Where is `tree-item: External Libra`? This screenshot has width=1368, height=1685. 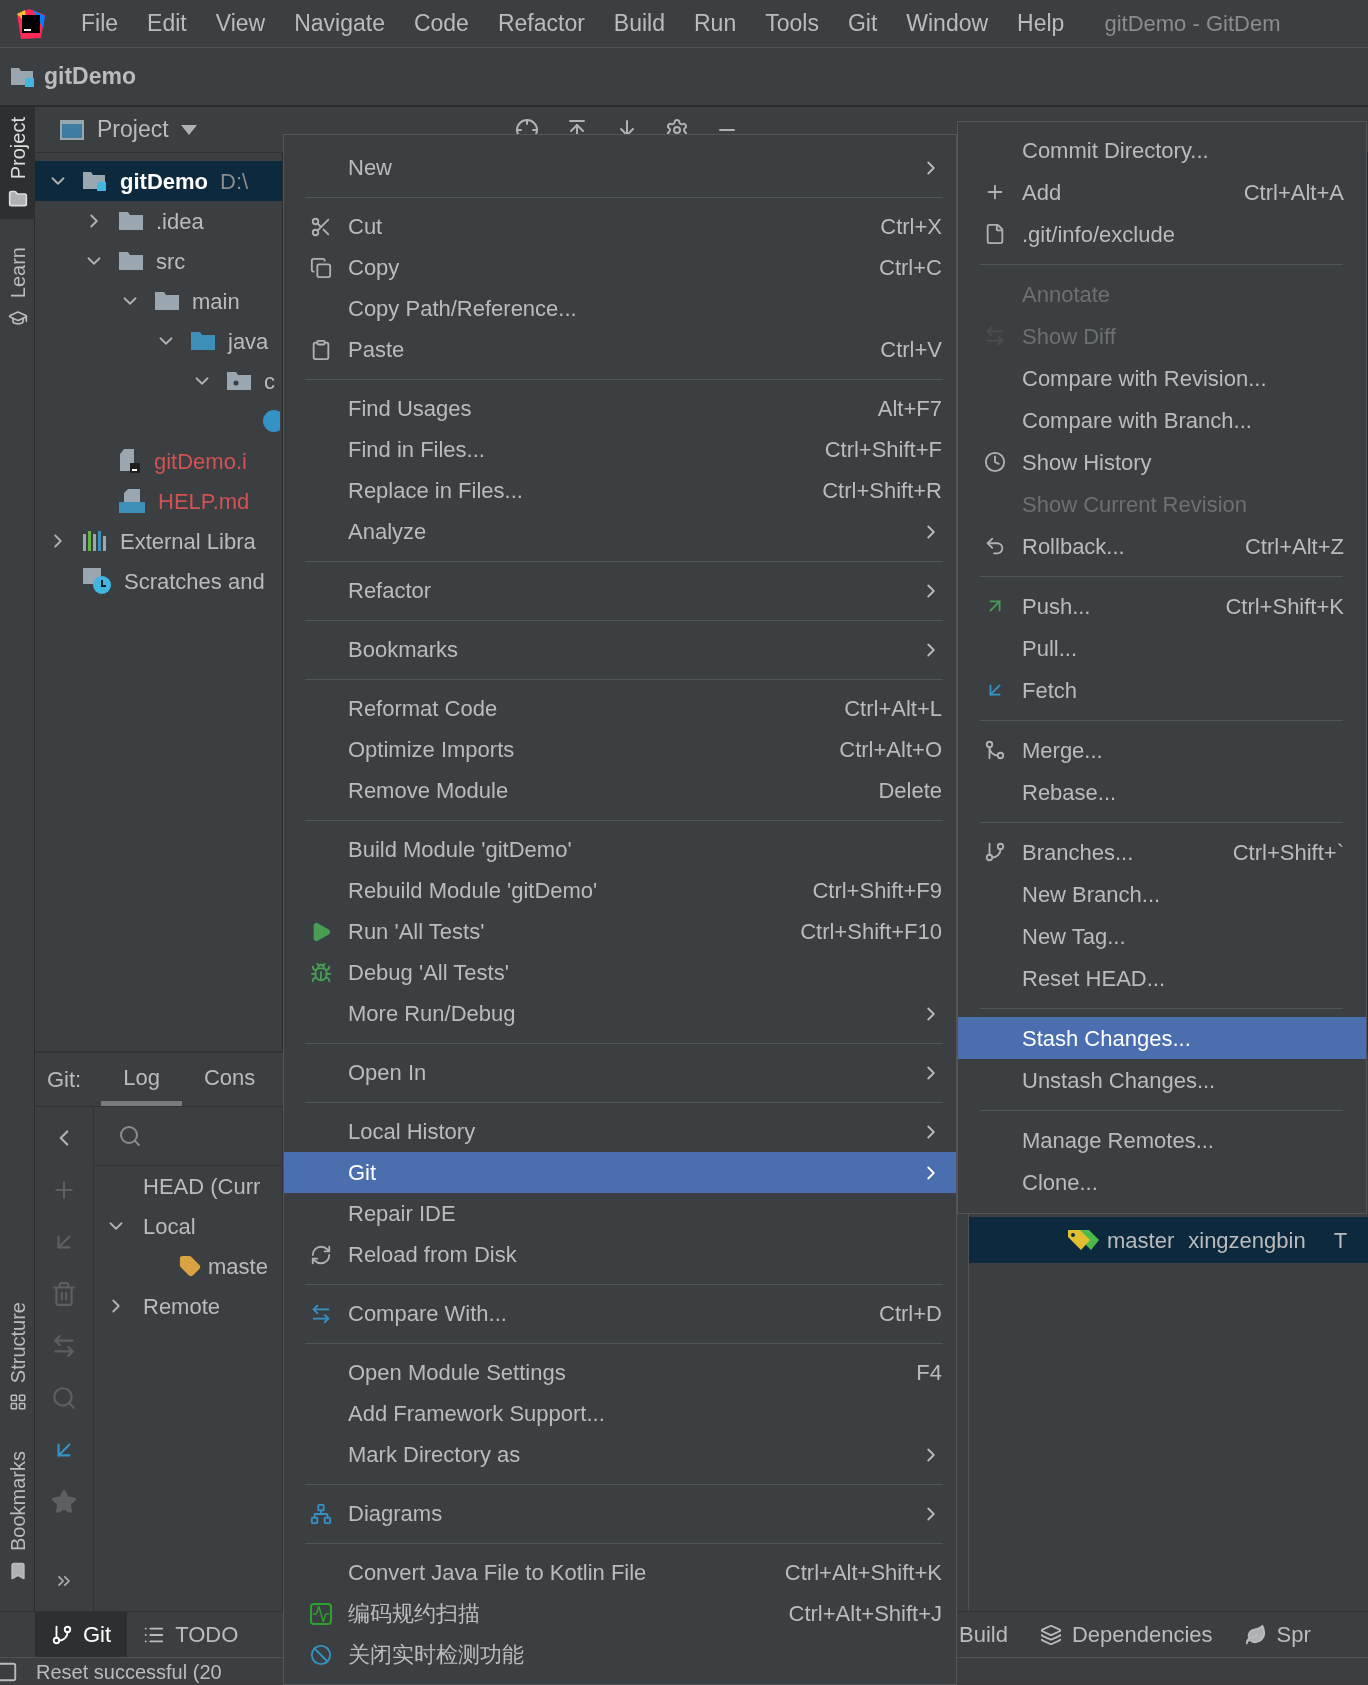 tree-item: External Libra is located at coordinates (158, 541).